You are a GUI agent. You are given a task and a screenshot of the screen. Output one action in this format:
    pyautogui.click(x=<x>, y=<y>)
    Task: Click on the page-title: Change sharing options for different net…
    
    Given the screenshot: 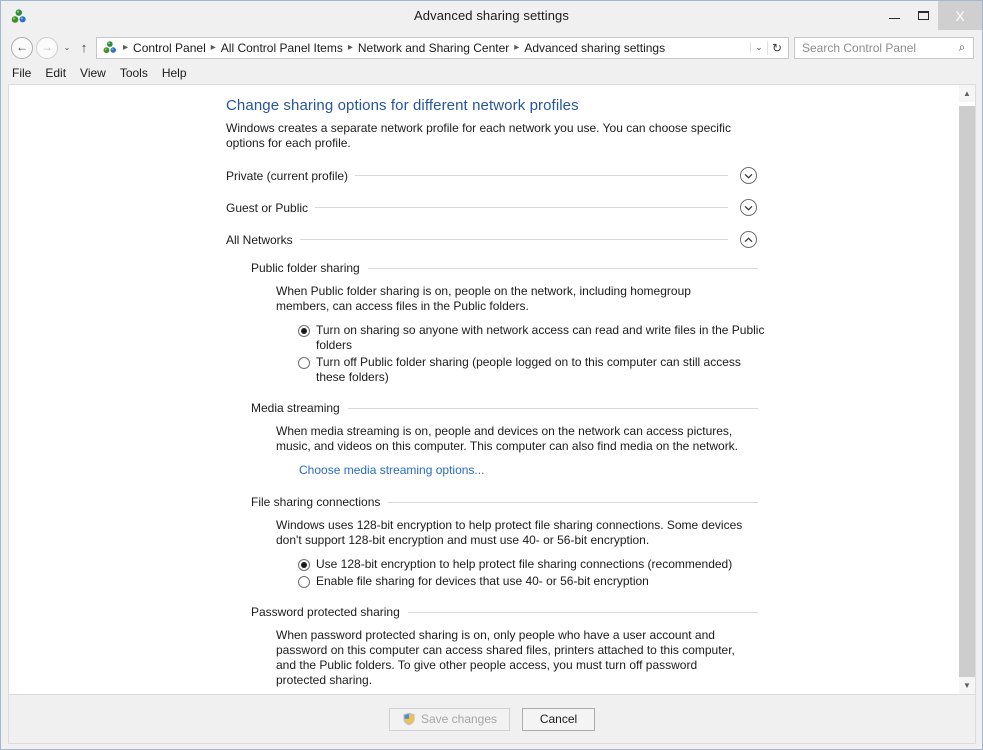 What is the action you would take?
    pyautogui.click(x=402, y=105)
    